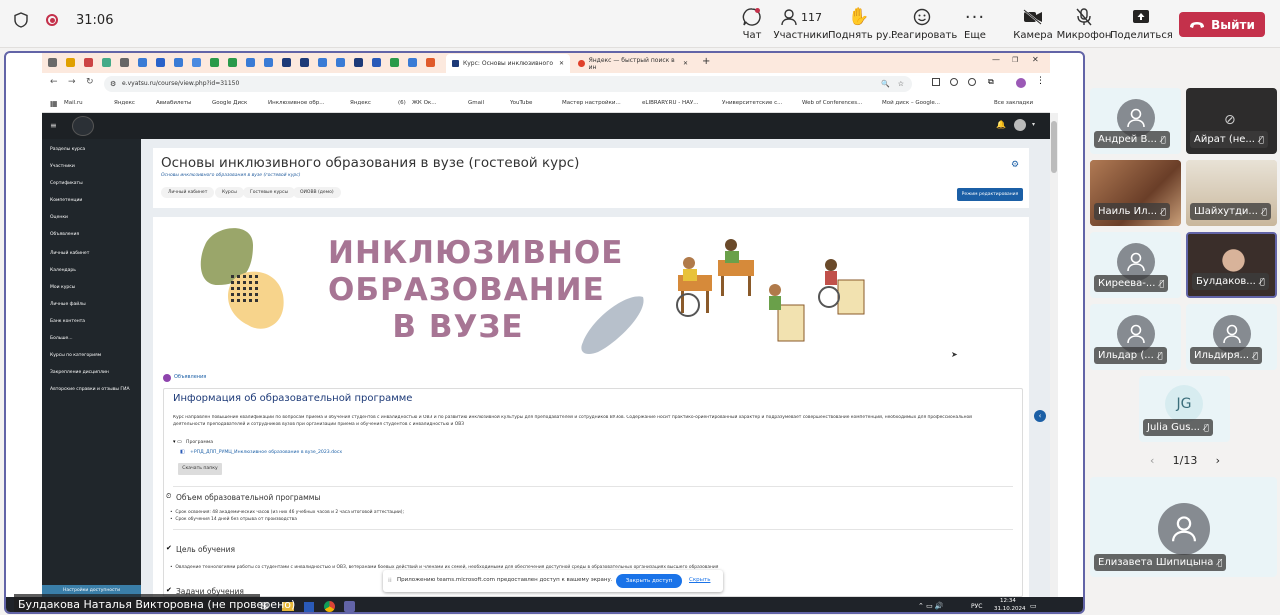 The image size is (1280, 615). I want to click on sidebar-item-content-bank: Банк контента, so click(67, 321).